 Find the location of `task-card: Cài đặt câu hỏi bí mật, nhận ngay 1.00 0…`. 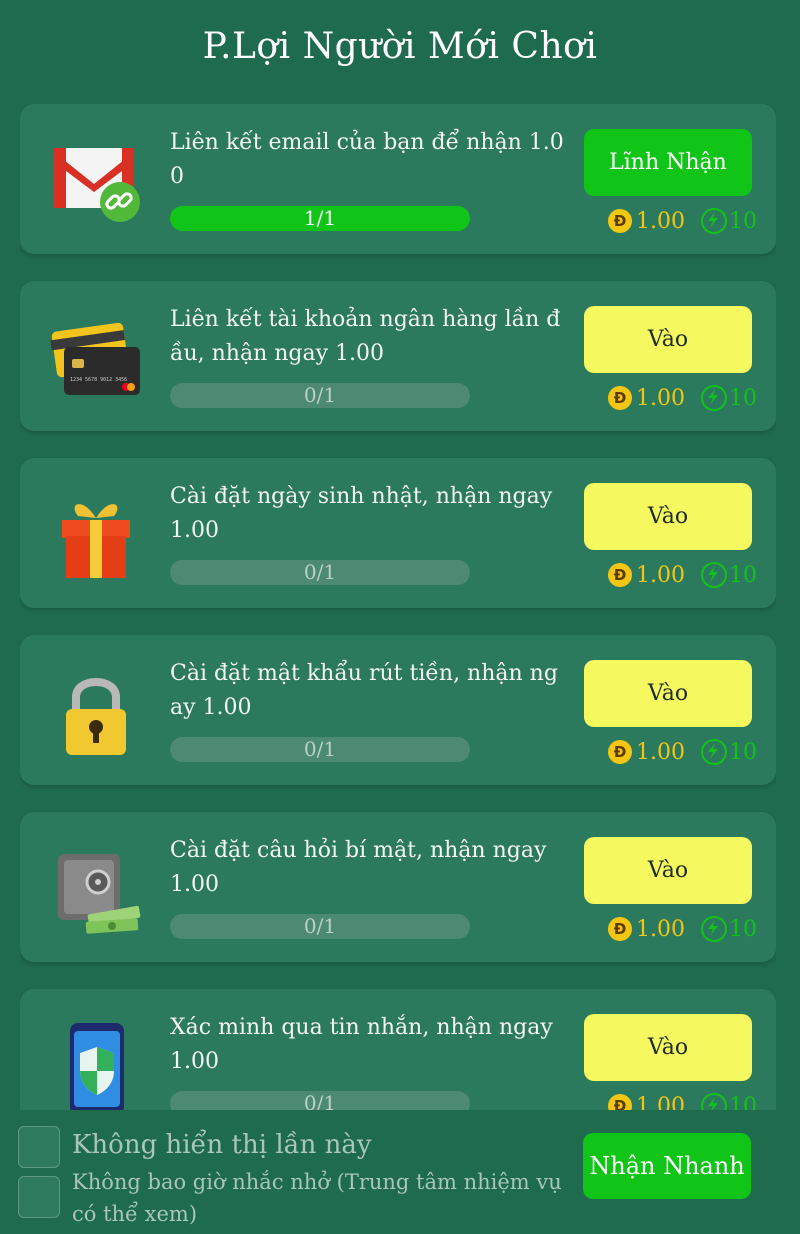

task-card: Cài đặt câu hỏi bí mật, nhận ngay 1.00 0… is located at coordinates (398, 887).